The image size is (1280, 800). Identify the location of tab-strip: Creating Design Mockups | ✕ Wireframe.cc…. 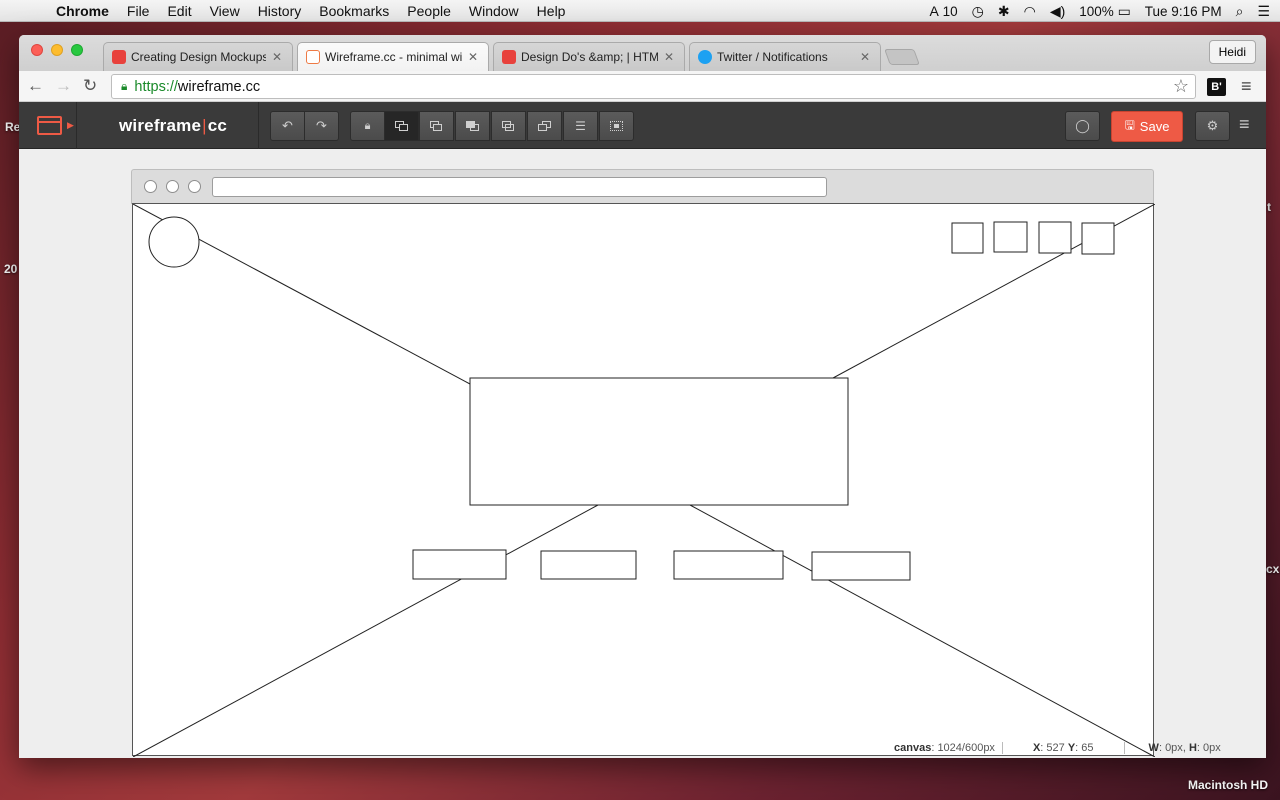
(642, 53).